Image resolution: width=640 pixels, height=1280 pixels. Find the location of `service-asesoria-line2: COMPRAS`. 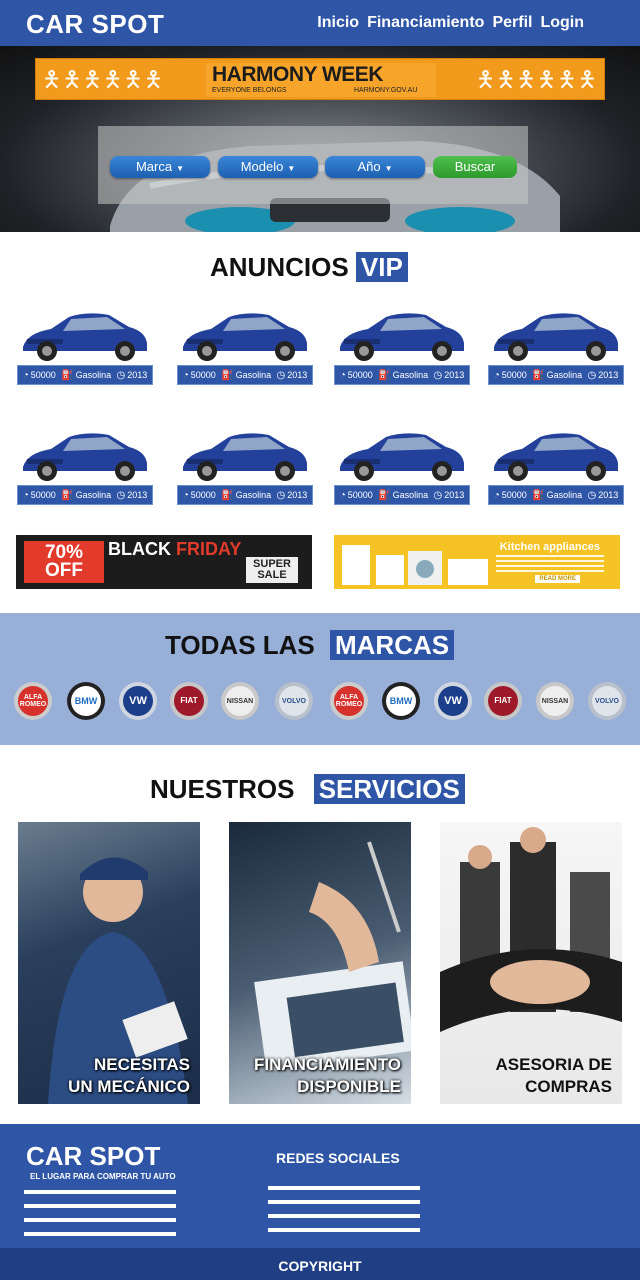

service-asesoria-line2: COMPRAS is located at coordinates (568, 1086).